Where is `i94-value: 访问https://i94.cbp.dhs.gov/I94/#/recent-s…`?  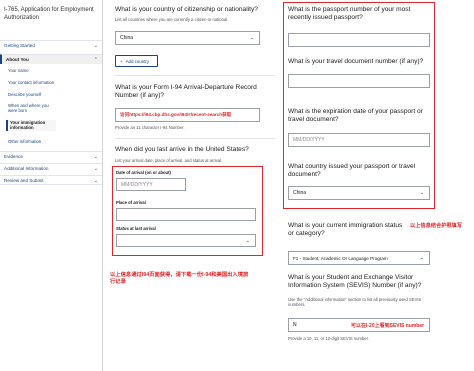
i94-value: 访问https://i94.cbp.dhs.gov/I94/#/recent-s… is located at coordinates (176, 114).